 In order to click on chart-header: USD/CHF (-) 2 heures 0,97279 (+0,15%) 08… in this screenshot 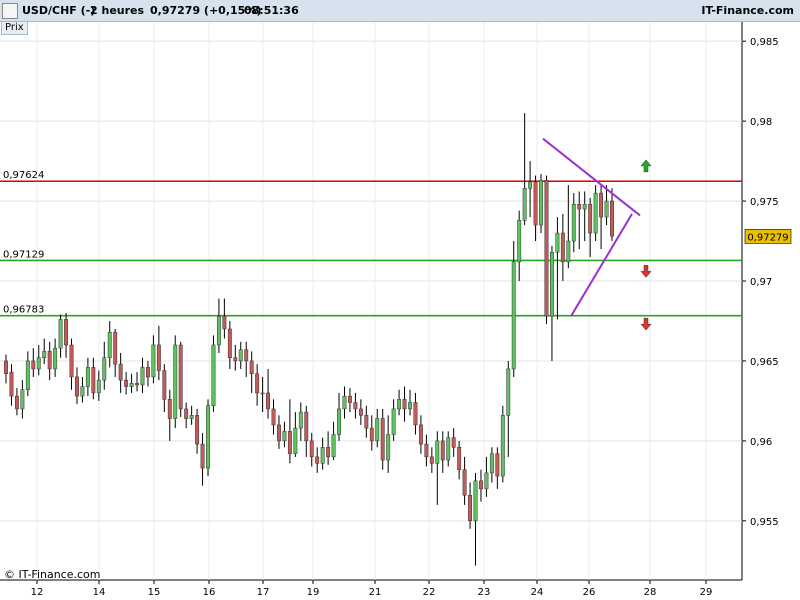, I will do `click(400, 11)`.